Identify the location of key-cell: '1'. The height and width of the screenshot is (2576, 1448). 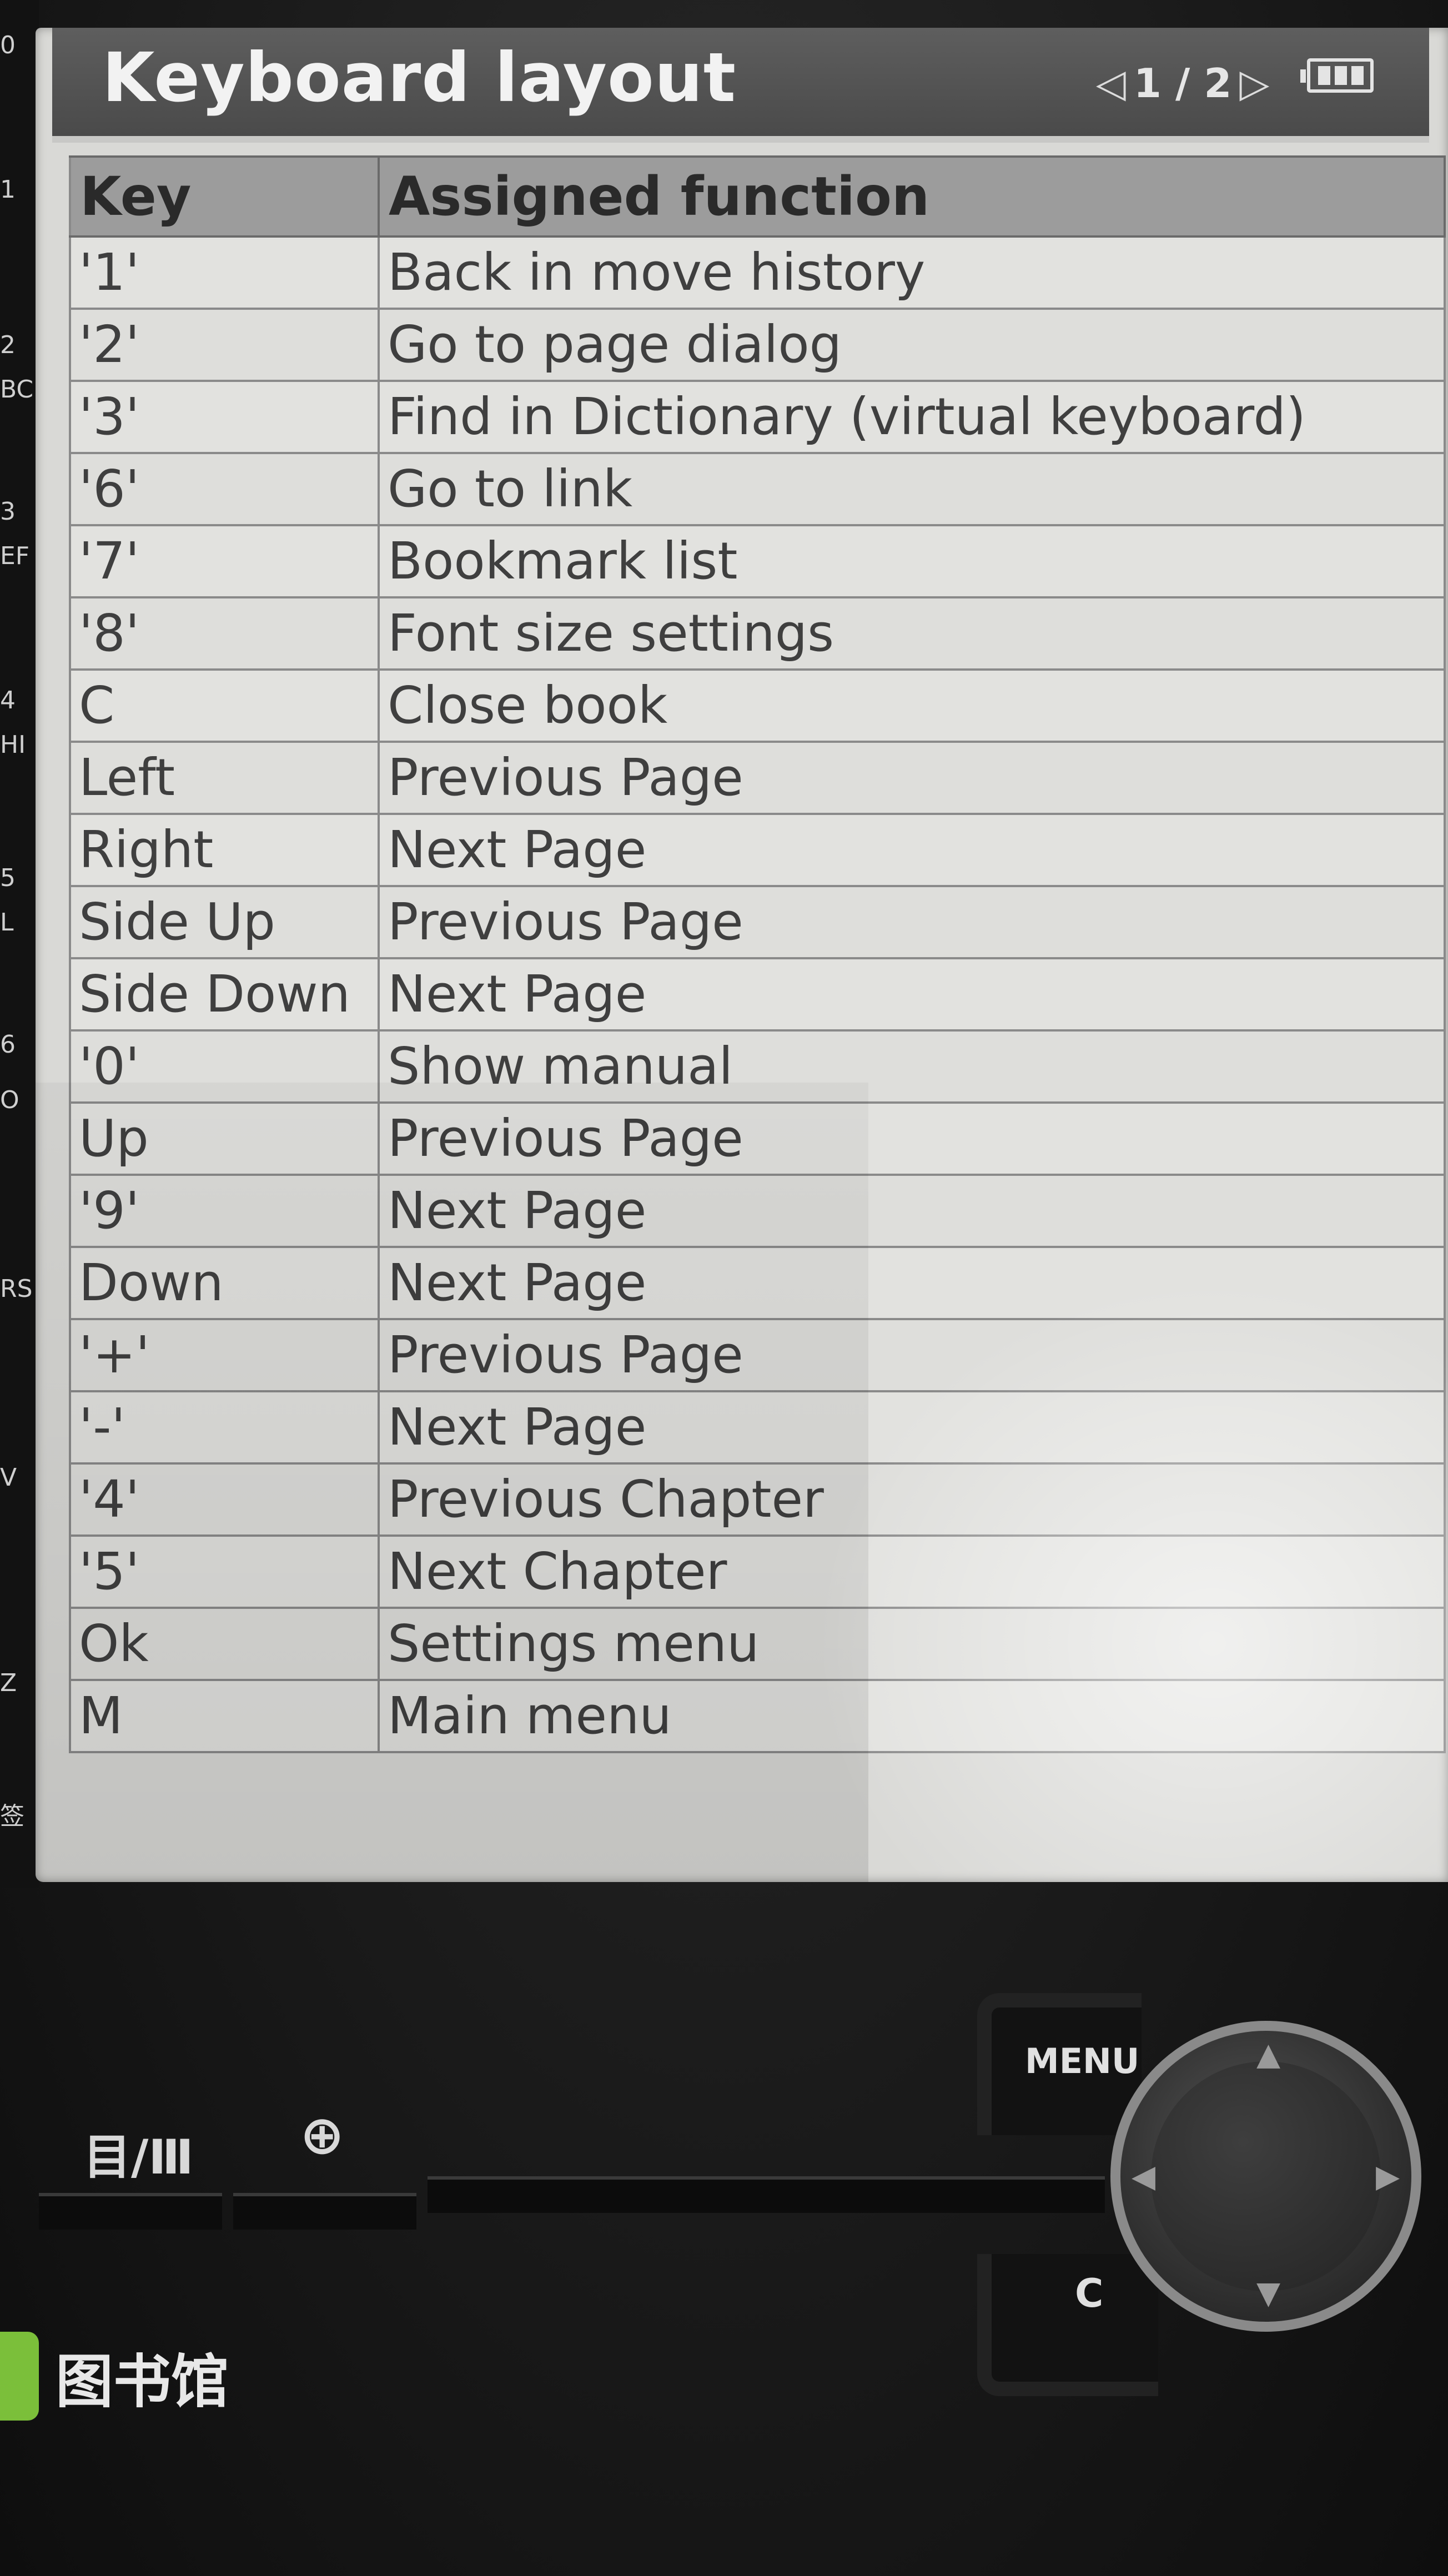
(224, 273).